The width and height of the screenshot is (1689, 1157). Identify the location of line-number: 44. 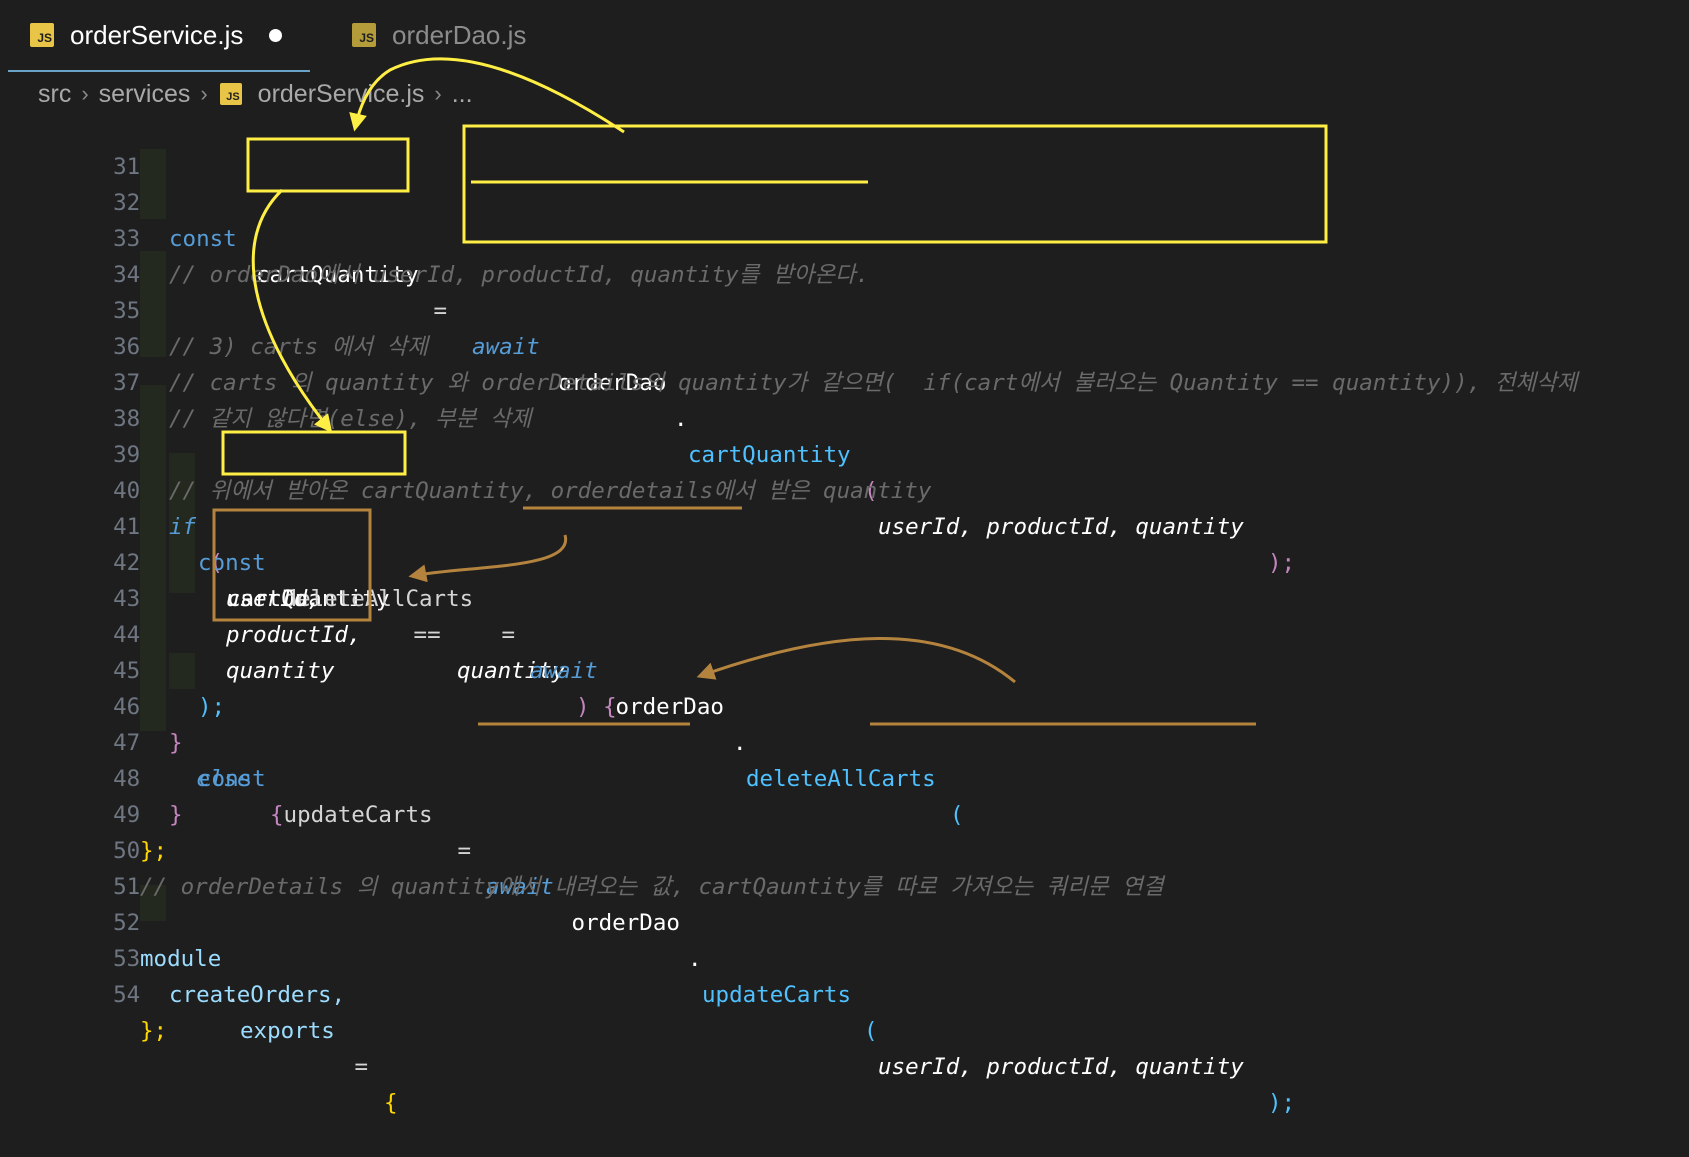
(127, 635).